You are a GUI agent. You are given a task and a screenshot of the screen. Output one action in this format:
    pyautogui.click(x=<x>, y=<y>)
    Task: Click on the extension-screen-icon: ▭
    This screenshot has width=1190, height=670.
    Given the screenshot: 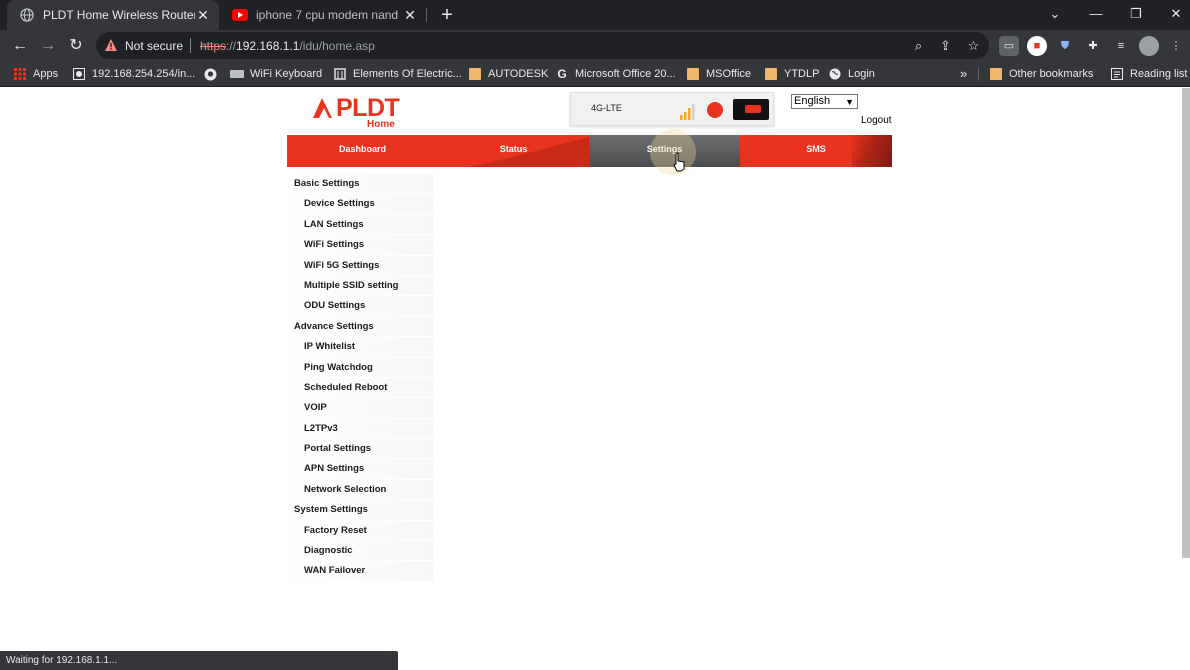 What is the action you would take?
    pyautogui.click(x=1009, y=46)
    